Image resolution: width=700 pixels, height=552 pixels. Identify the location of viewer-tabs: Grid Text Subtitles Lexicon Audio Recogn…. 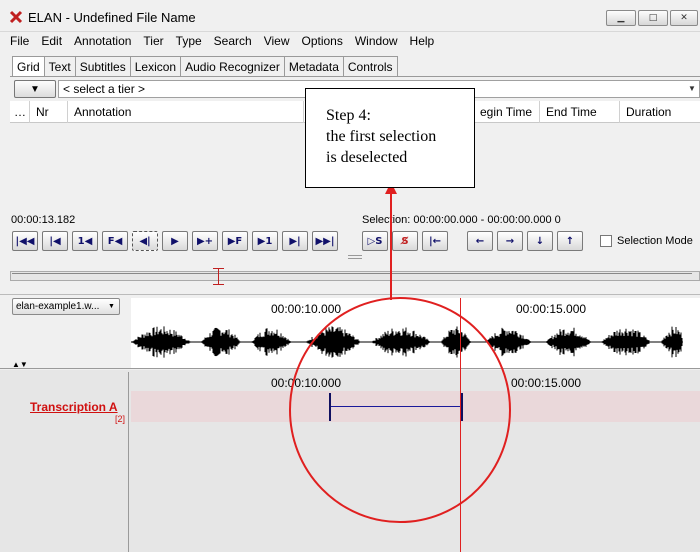
(205, 66).